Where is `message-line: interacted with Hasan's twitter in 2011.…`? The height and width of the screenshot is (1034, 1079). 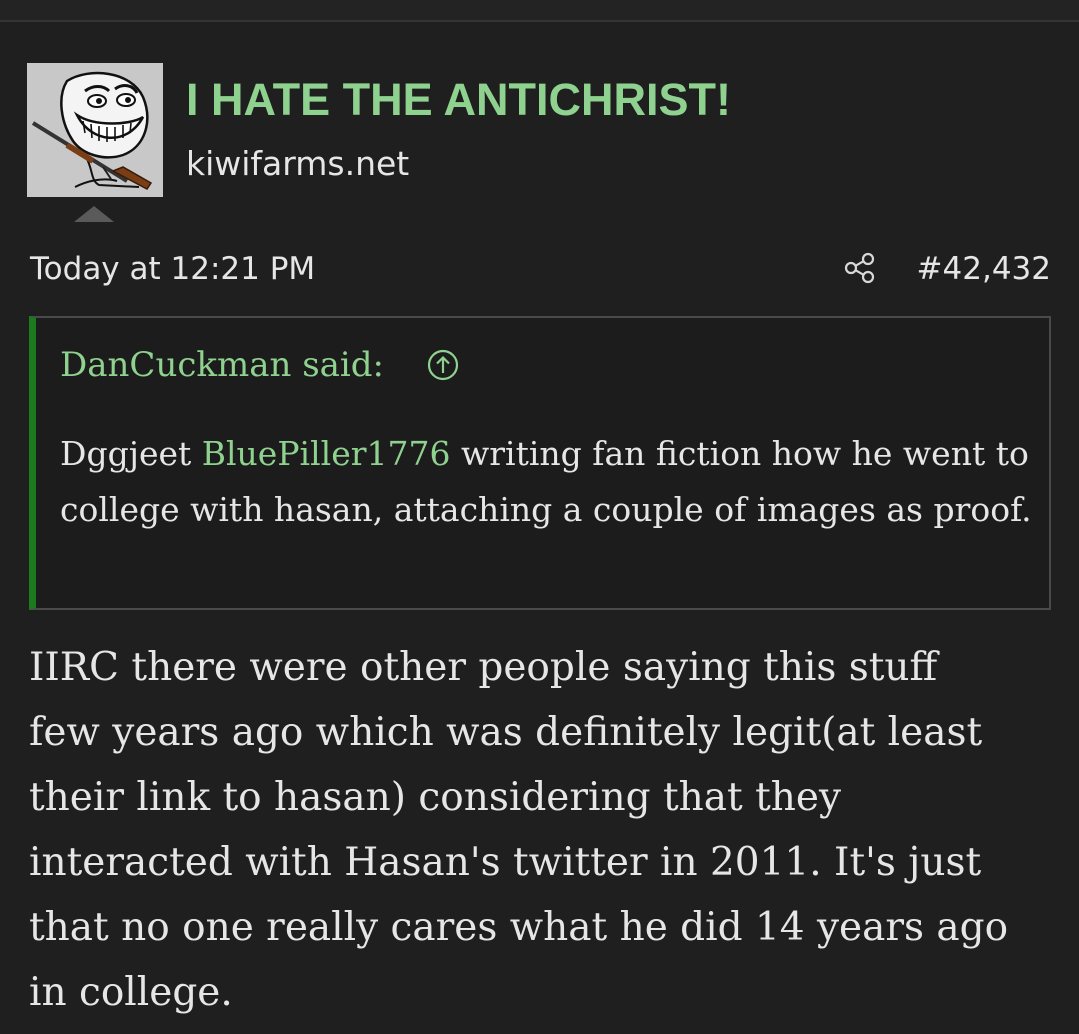
message-line: interacted with Hasan's twitter in 2011.… is located at coordinates (505, 862).